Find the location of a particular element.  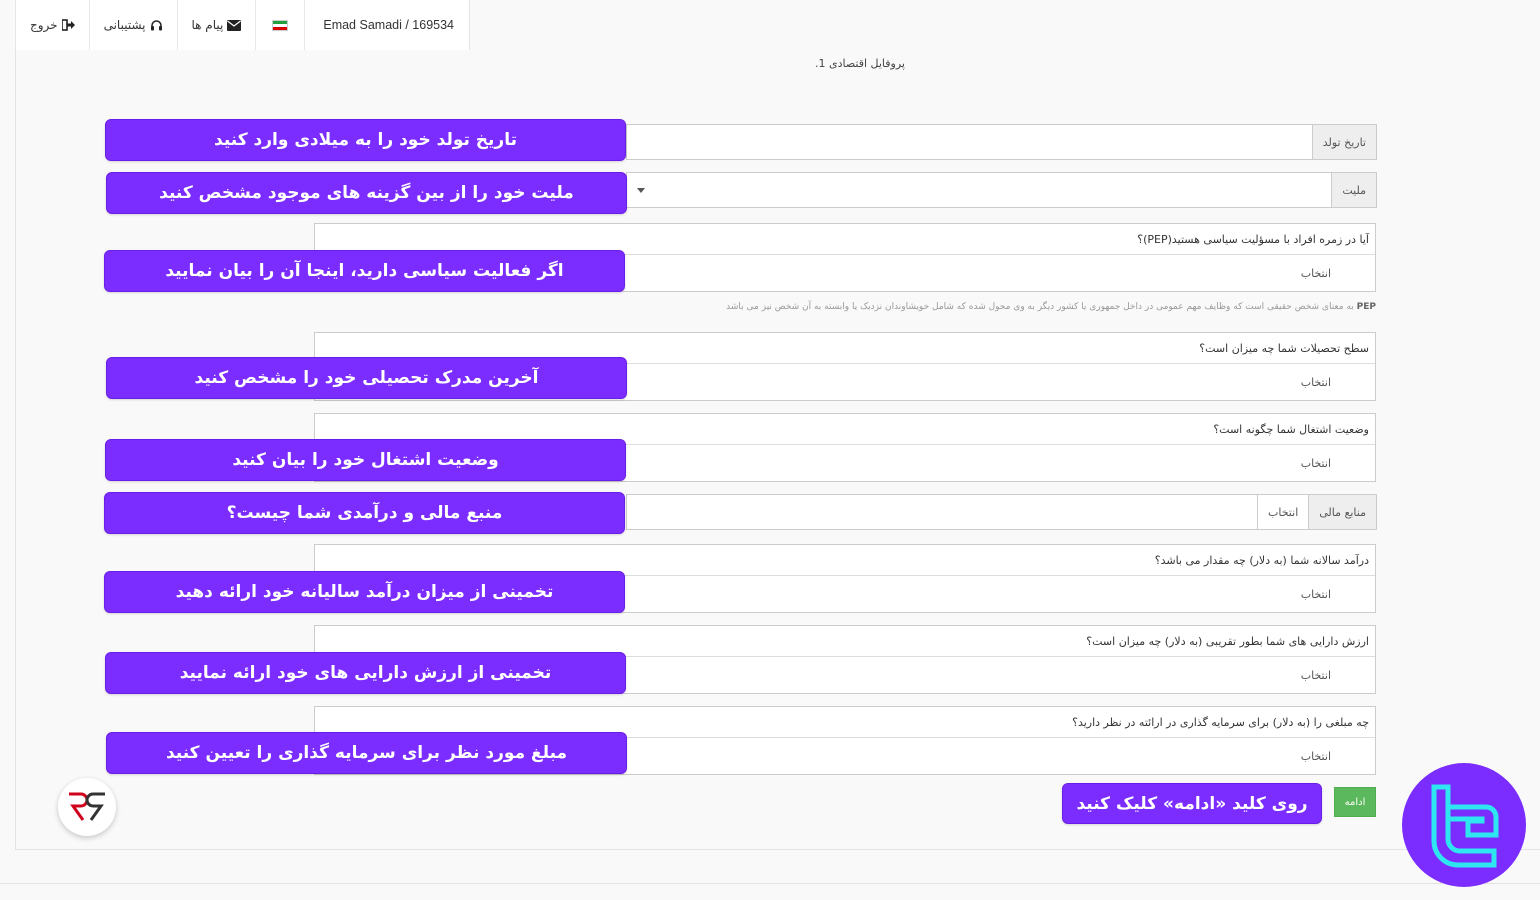

sign-out-icon is located at coordinates (68, 25).